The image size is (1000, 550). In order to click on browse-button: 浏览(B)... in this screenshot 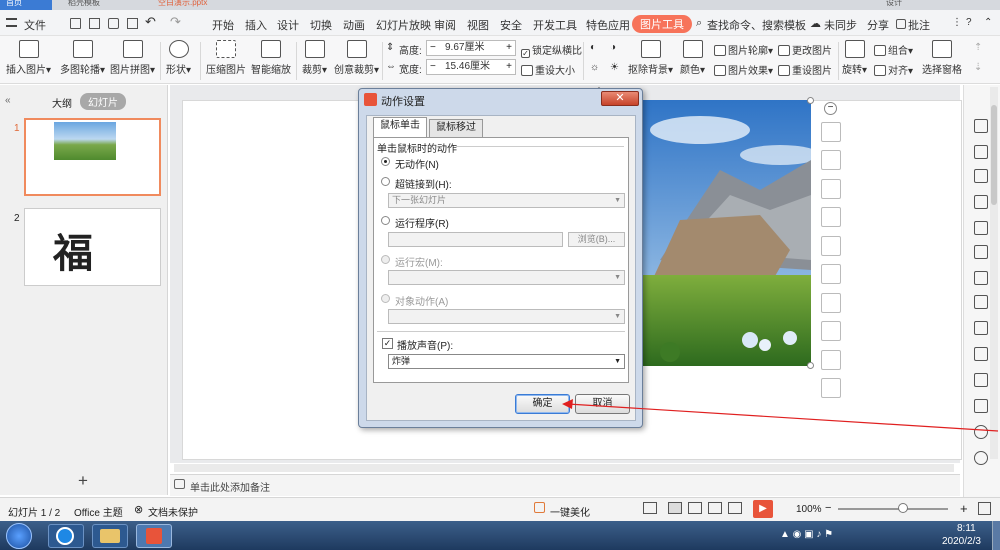, I will do `click(596, 239)`.